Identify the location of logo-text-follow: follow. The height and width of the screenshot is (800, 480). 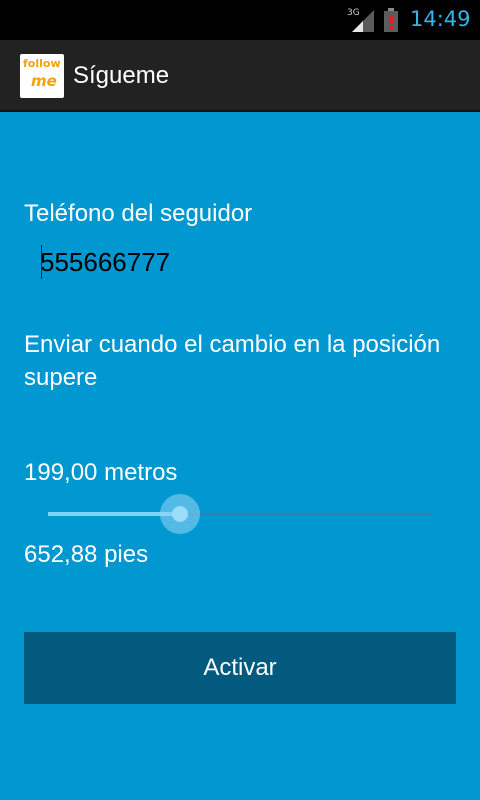
(42, 63).